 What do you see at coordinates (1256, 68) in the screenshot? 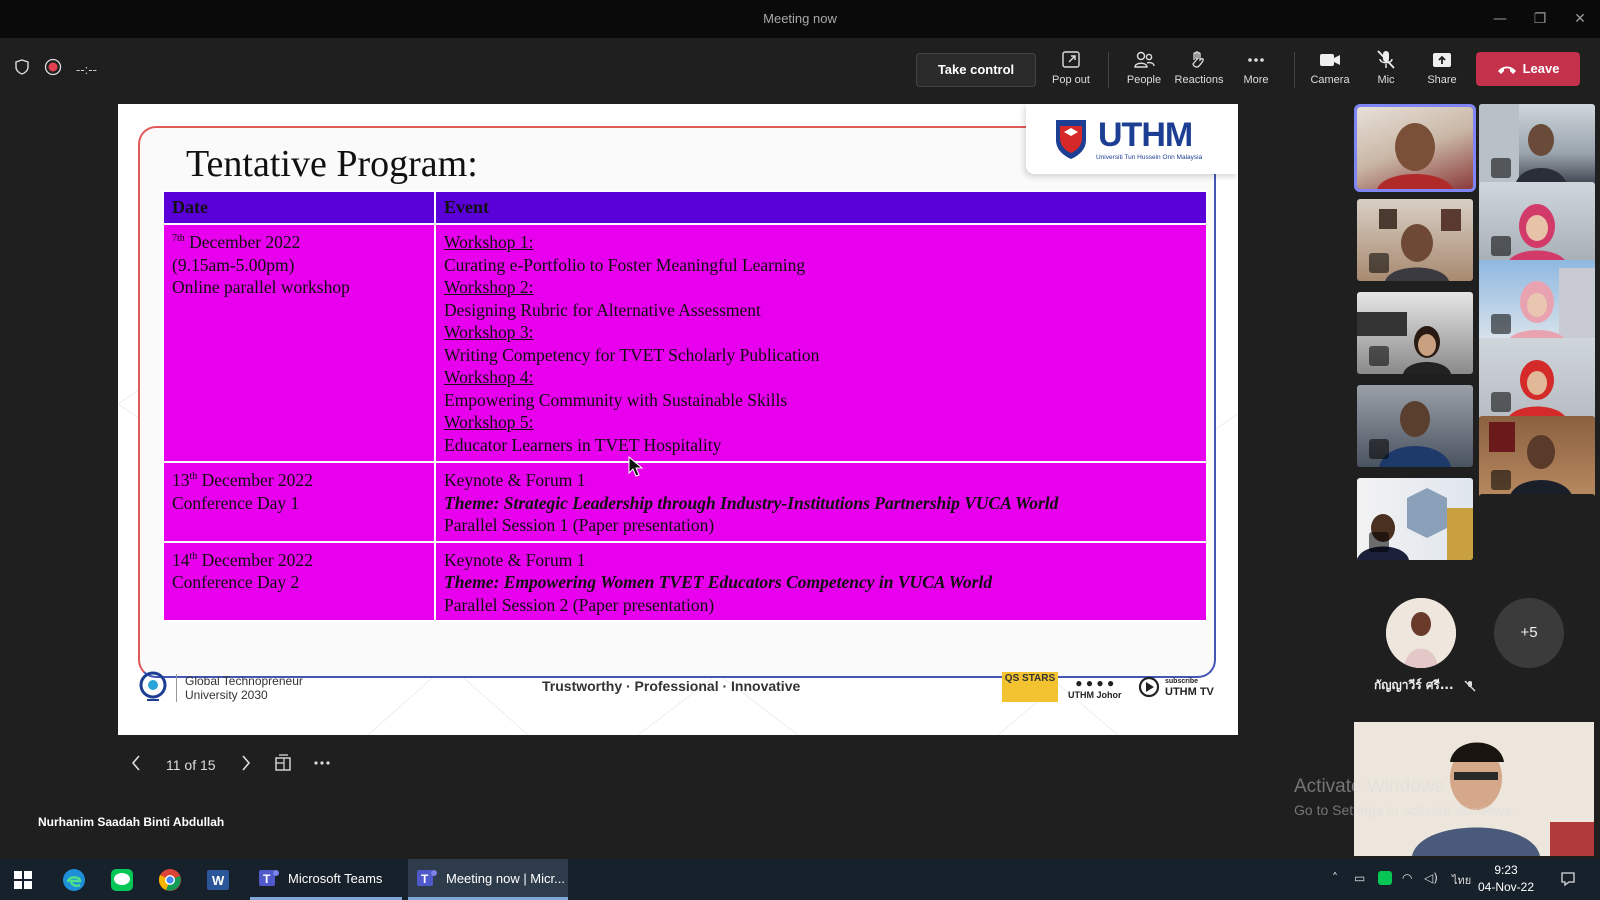
I see `more-button: More` at bounding box center [1256, 68].